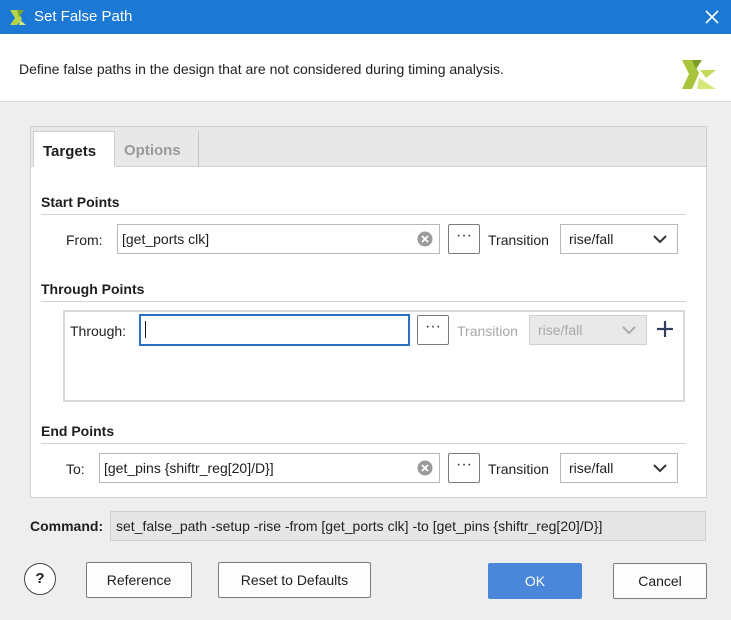 The image size is (731, 620). What do you see at coordinates (464, 239) in the screenshot?
I see `from-browse-button: ···` at bounding box center [464, 239].